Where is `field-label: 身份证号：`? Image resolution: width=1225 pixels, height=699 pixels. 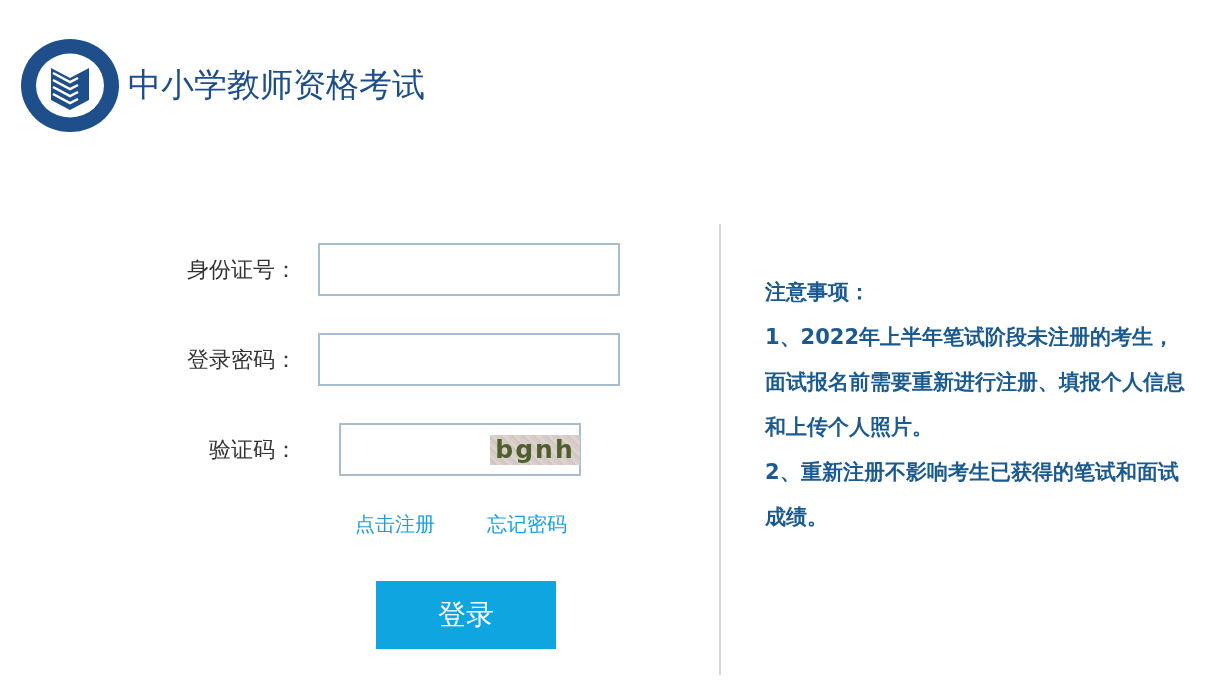
field-label: 身份证号： is located at coordinates (242, 269).